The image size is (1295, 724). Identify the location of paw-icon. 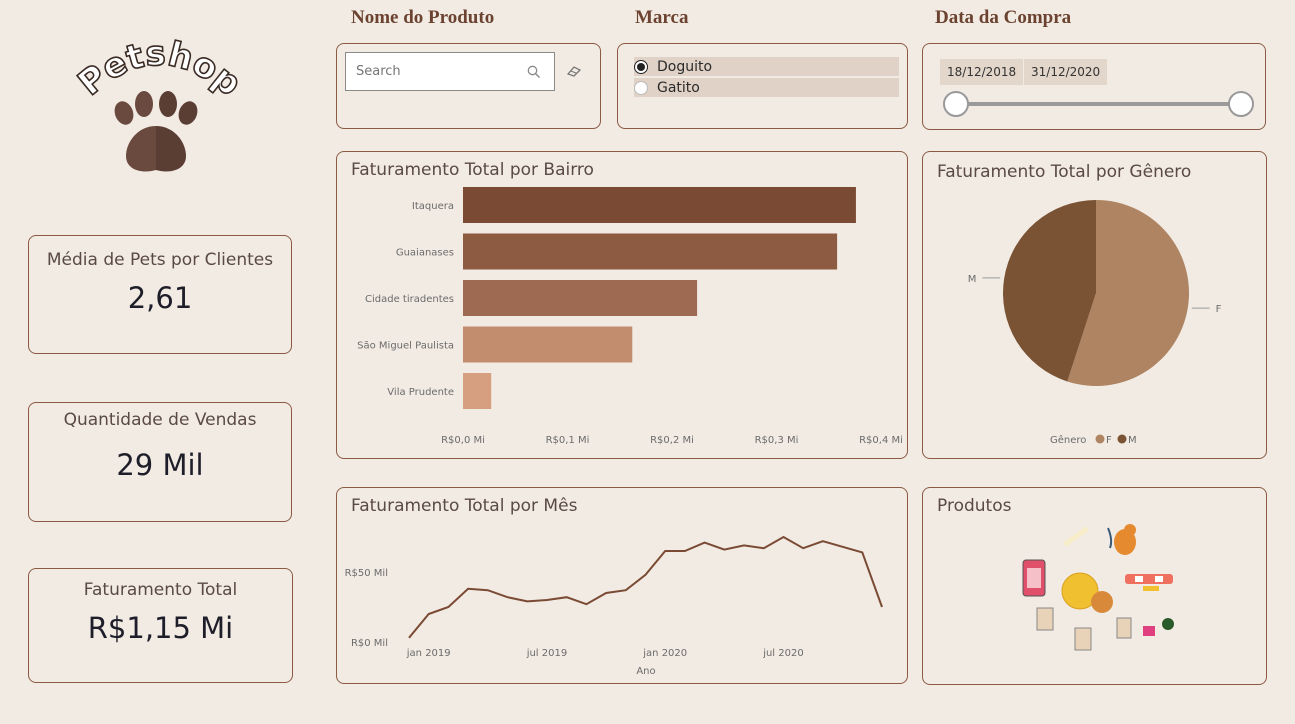
(156, 131).